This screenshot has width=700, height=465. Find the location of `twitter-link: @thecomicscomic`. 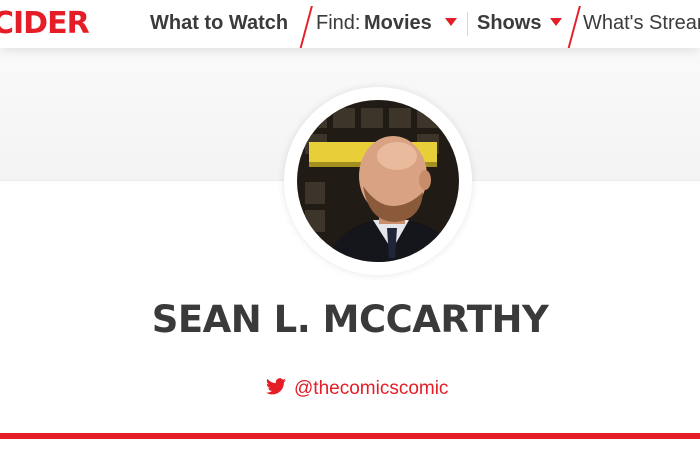

twitter-link: @thecomicscomic is located at coordinates (357, 389).